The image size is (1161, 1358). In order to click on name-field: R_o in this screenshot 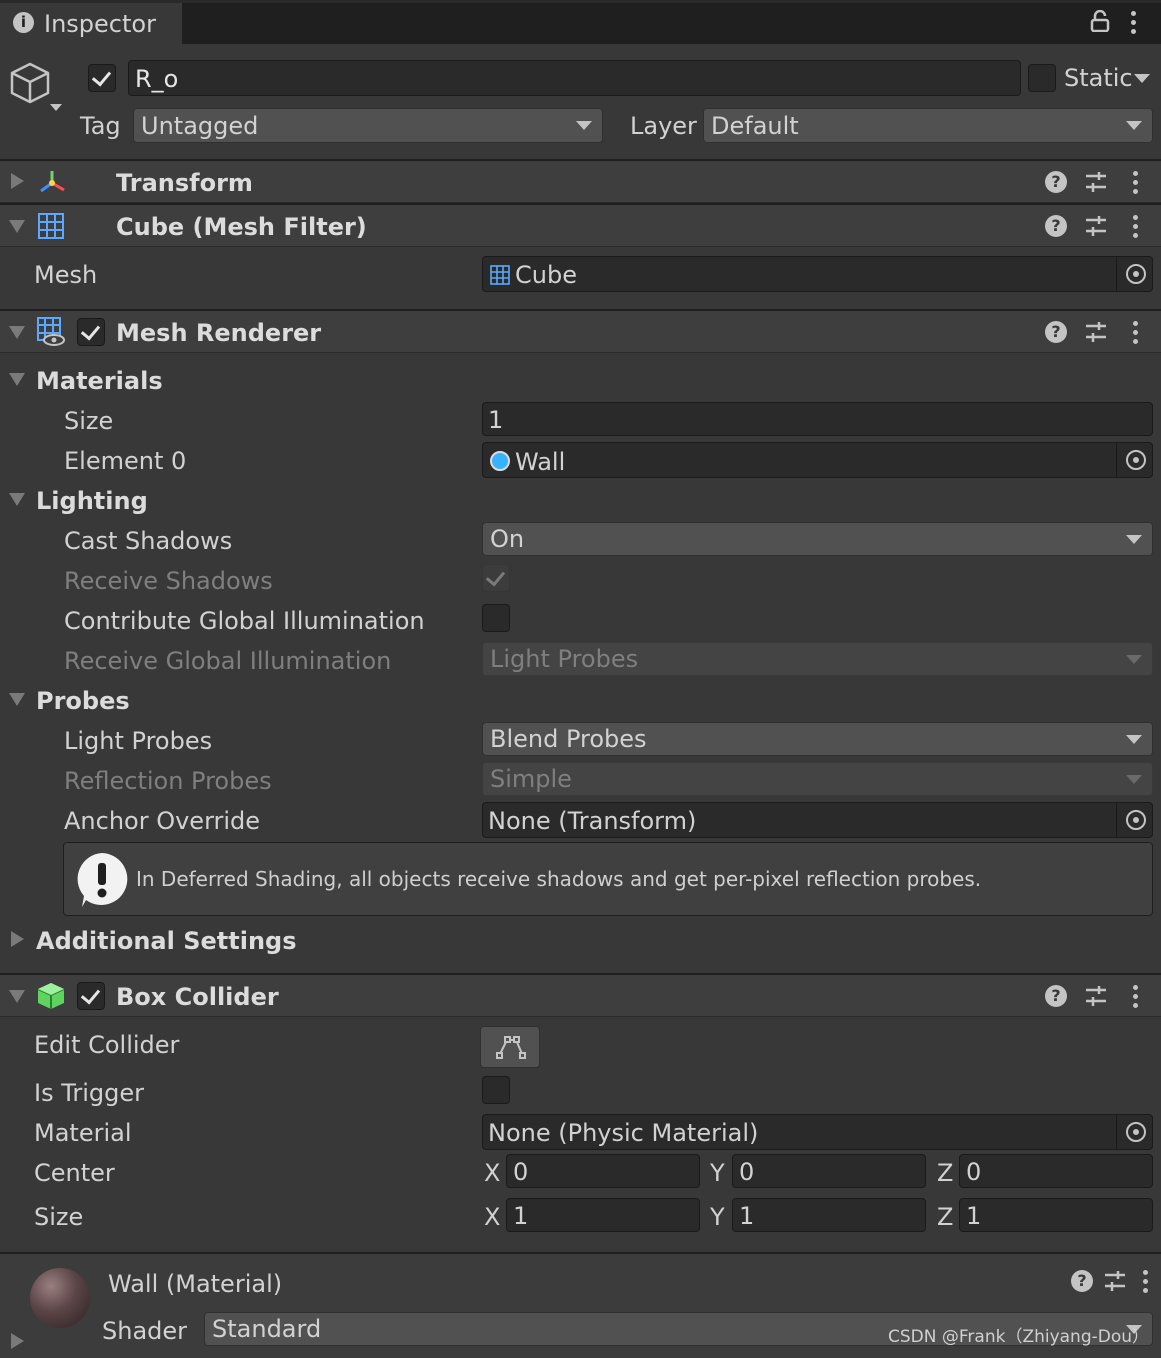, I will do `click(574, 78)`.